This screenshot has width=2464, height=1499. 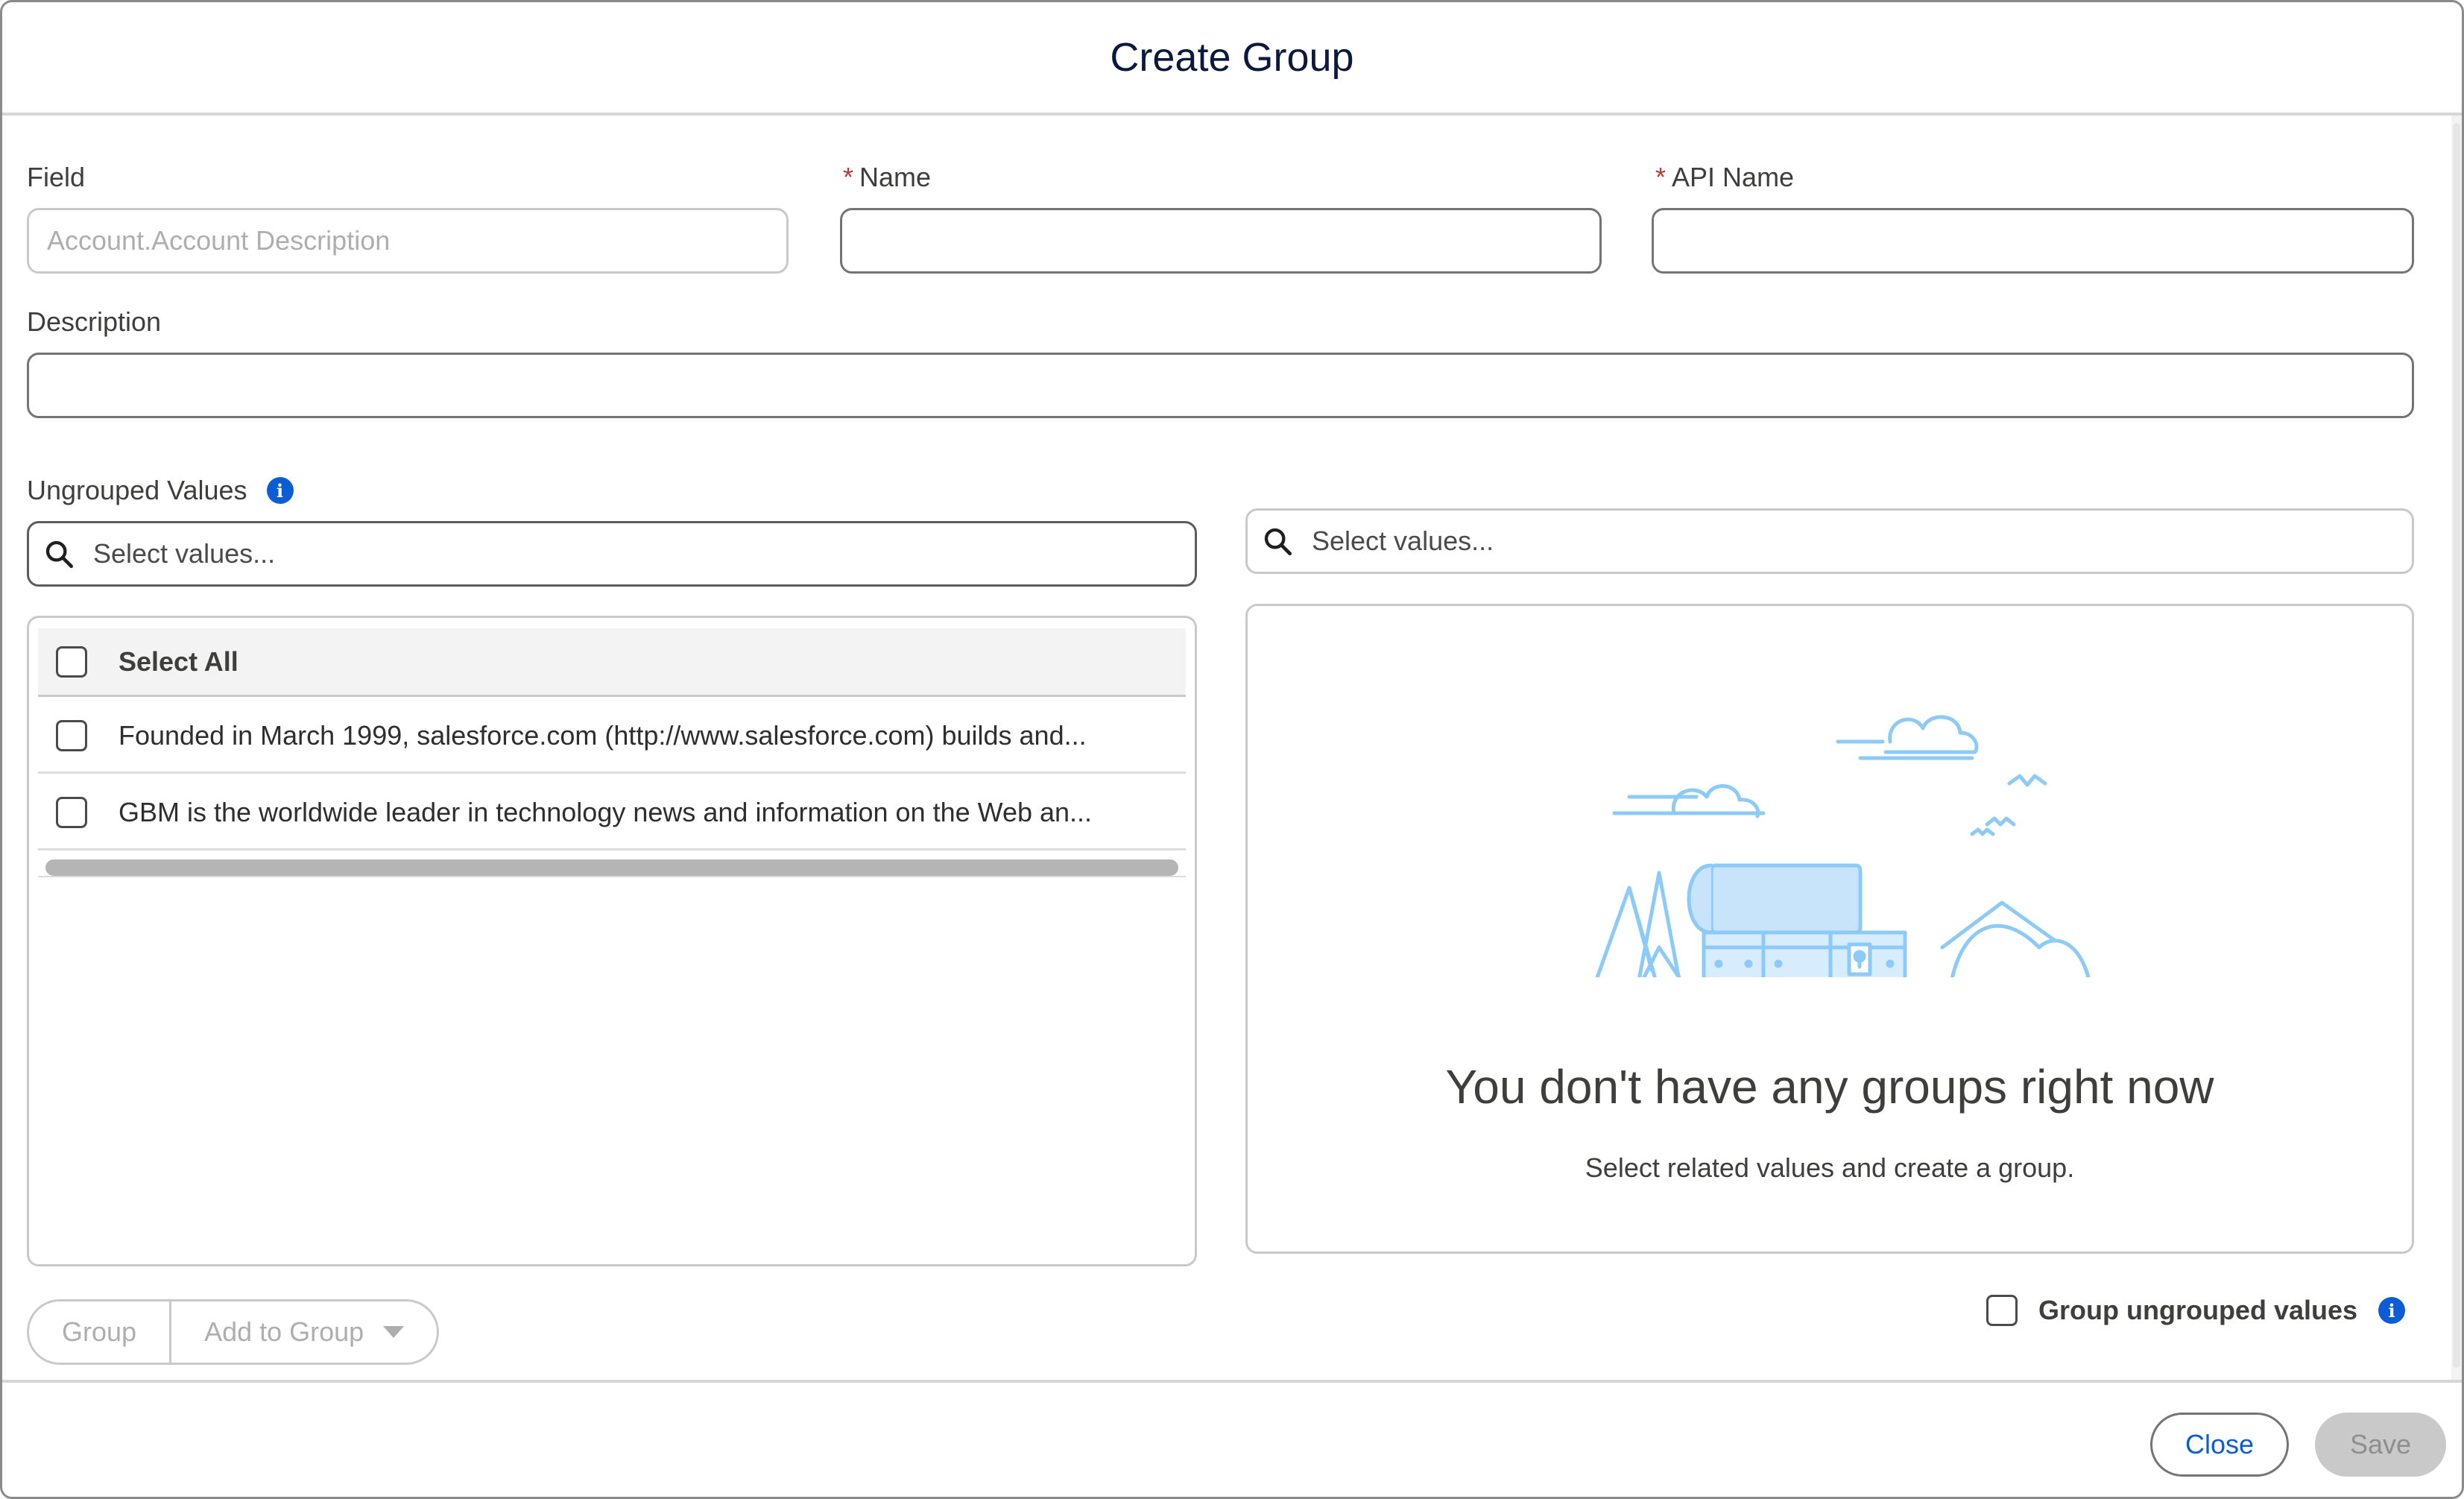 I want to click on select-all-checkbox, so click(x=71, y=662).